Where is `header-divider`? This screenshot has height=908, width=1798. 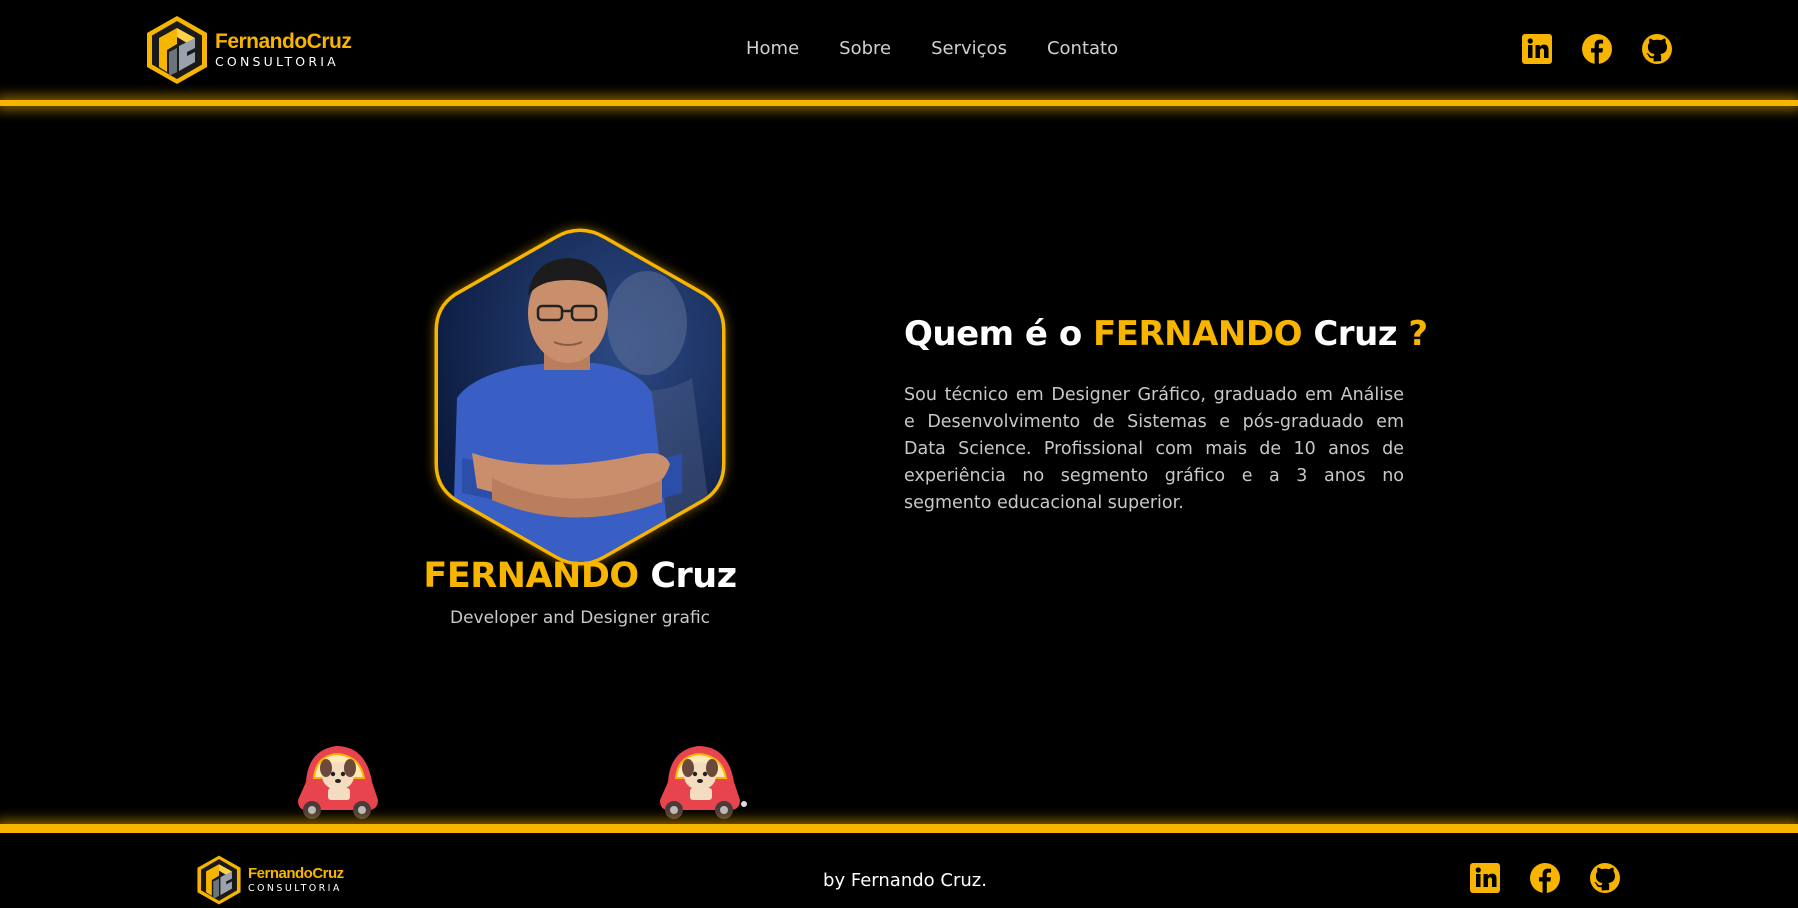
header-divider is located at coordinates (899, 103).